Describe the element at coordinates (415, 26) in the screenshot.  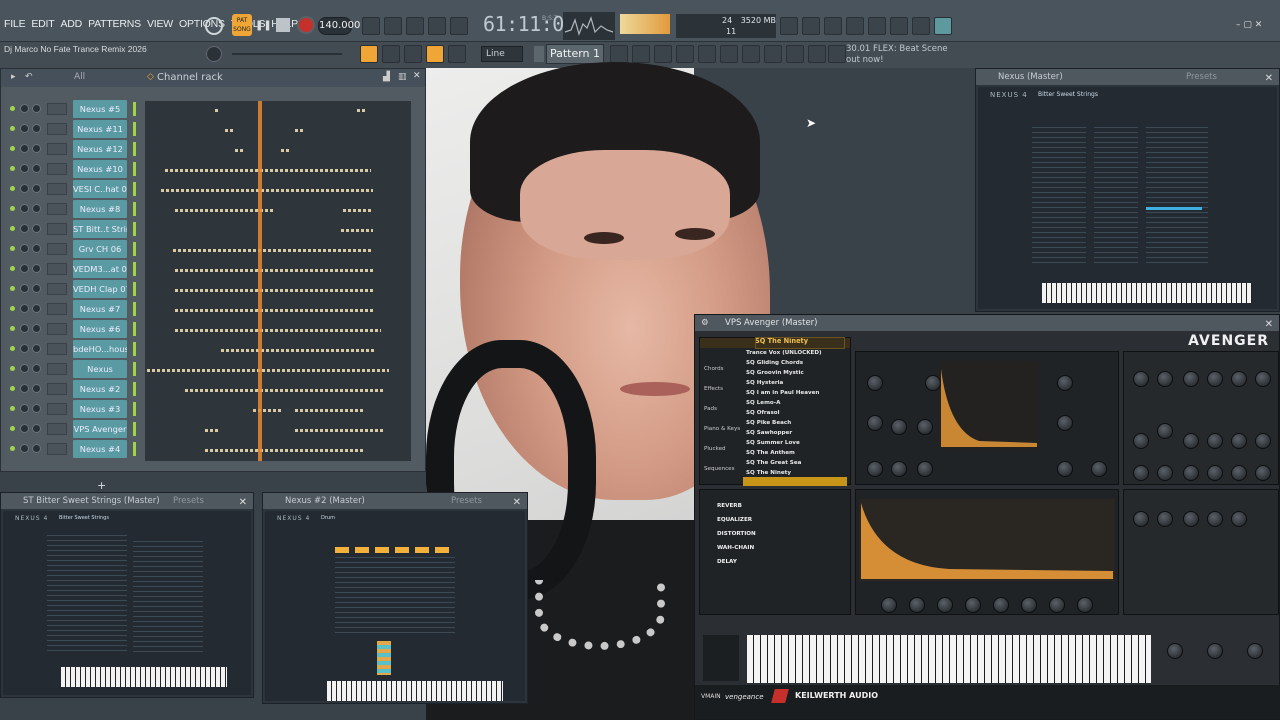
I see `countdown-icon` at that location.